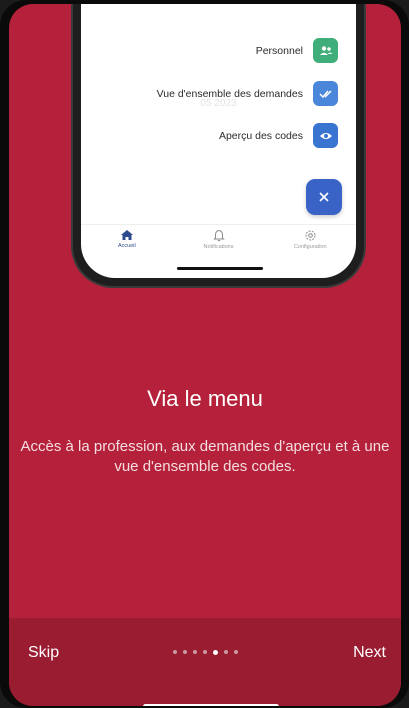 The width and height of the screenshot is (409, 708). I want to click on bell-icon, so click(218, 235).